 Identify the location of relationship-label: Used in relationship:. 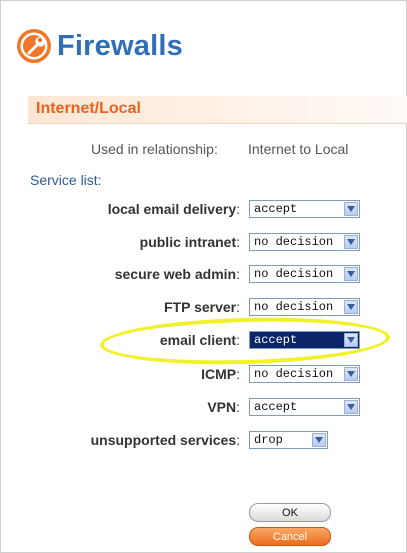
(154, 149).